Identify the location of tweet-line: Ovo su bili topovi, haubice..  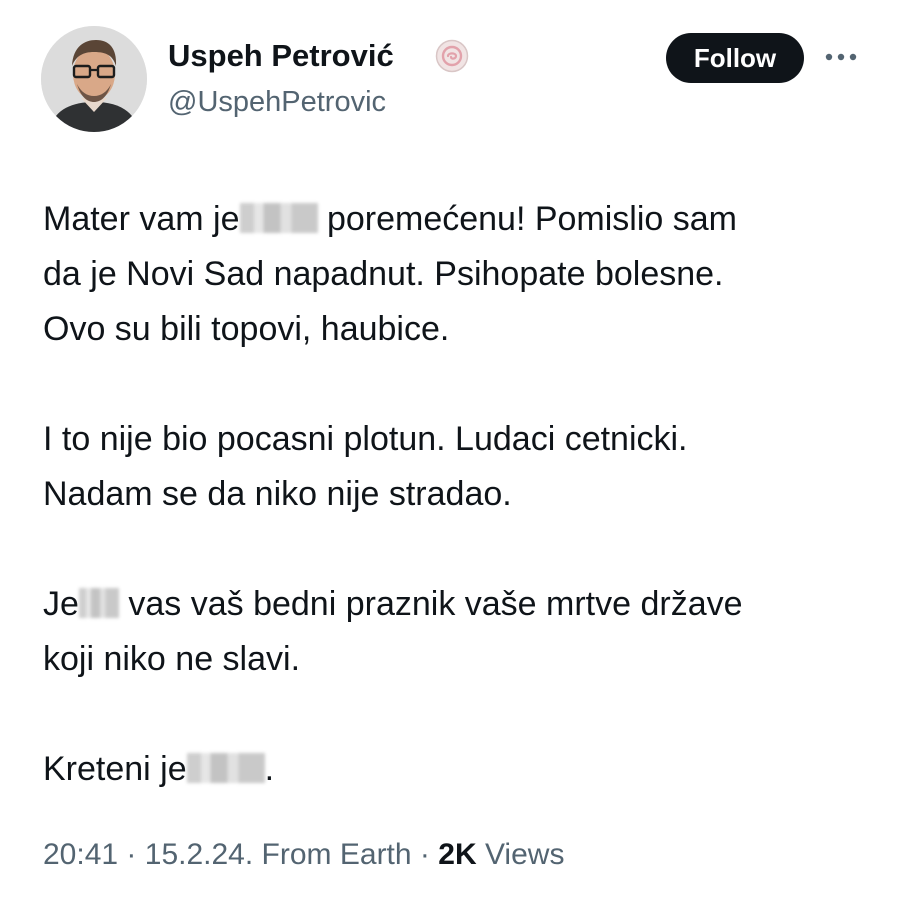
(246, 329).